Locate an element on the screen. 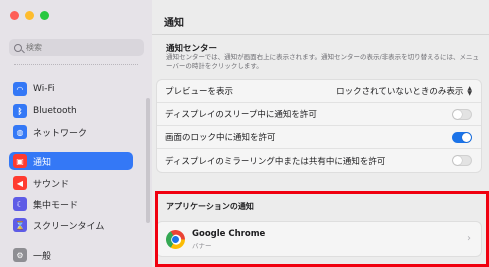 This screenshot has width=489, height=267. page-title: 通知 is located at coordinates (174, 23).